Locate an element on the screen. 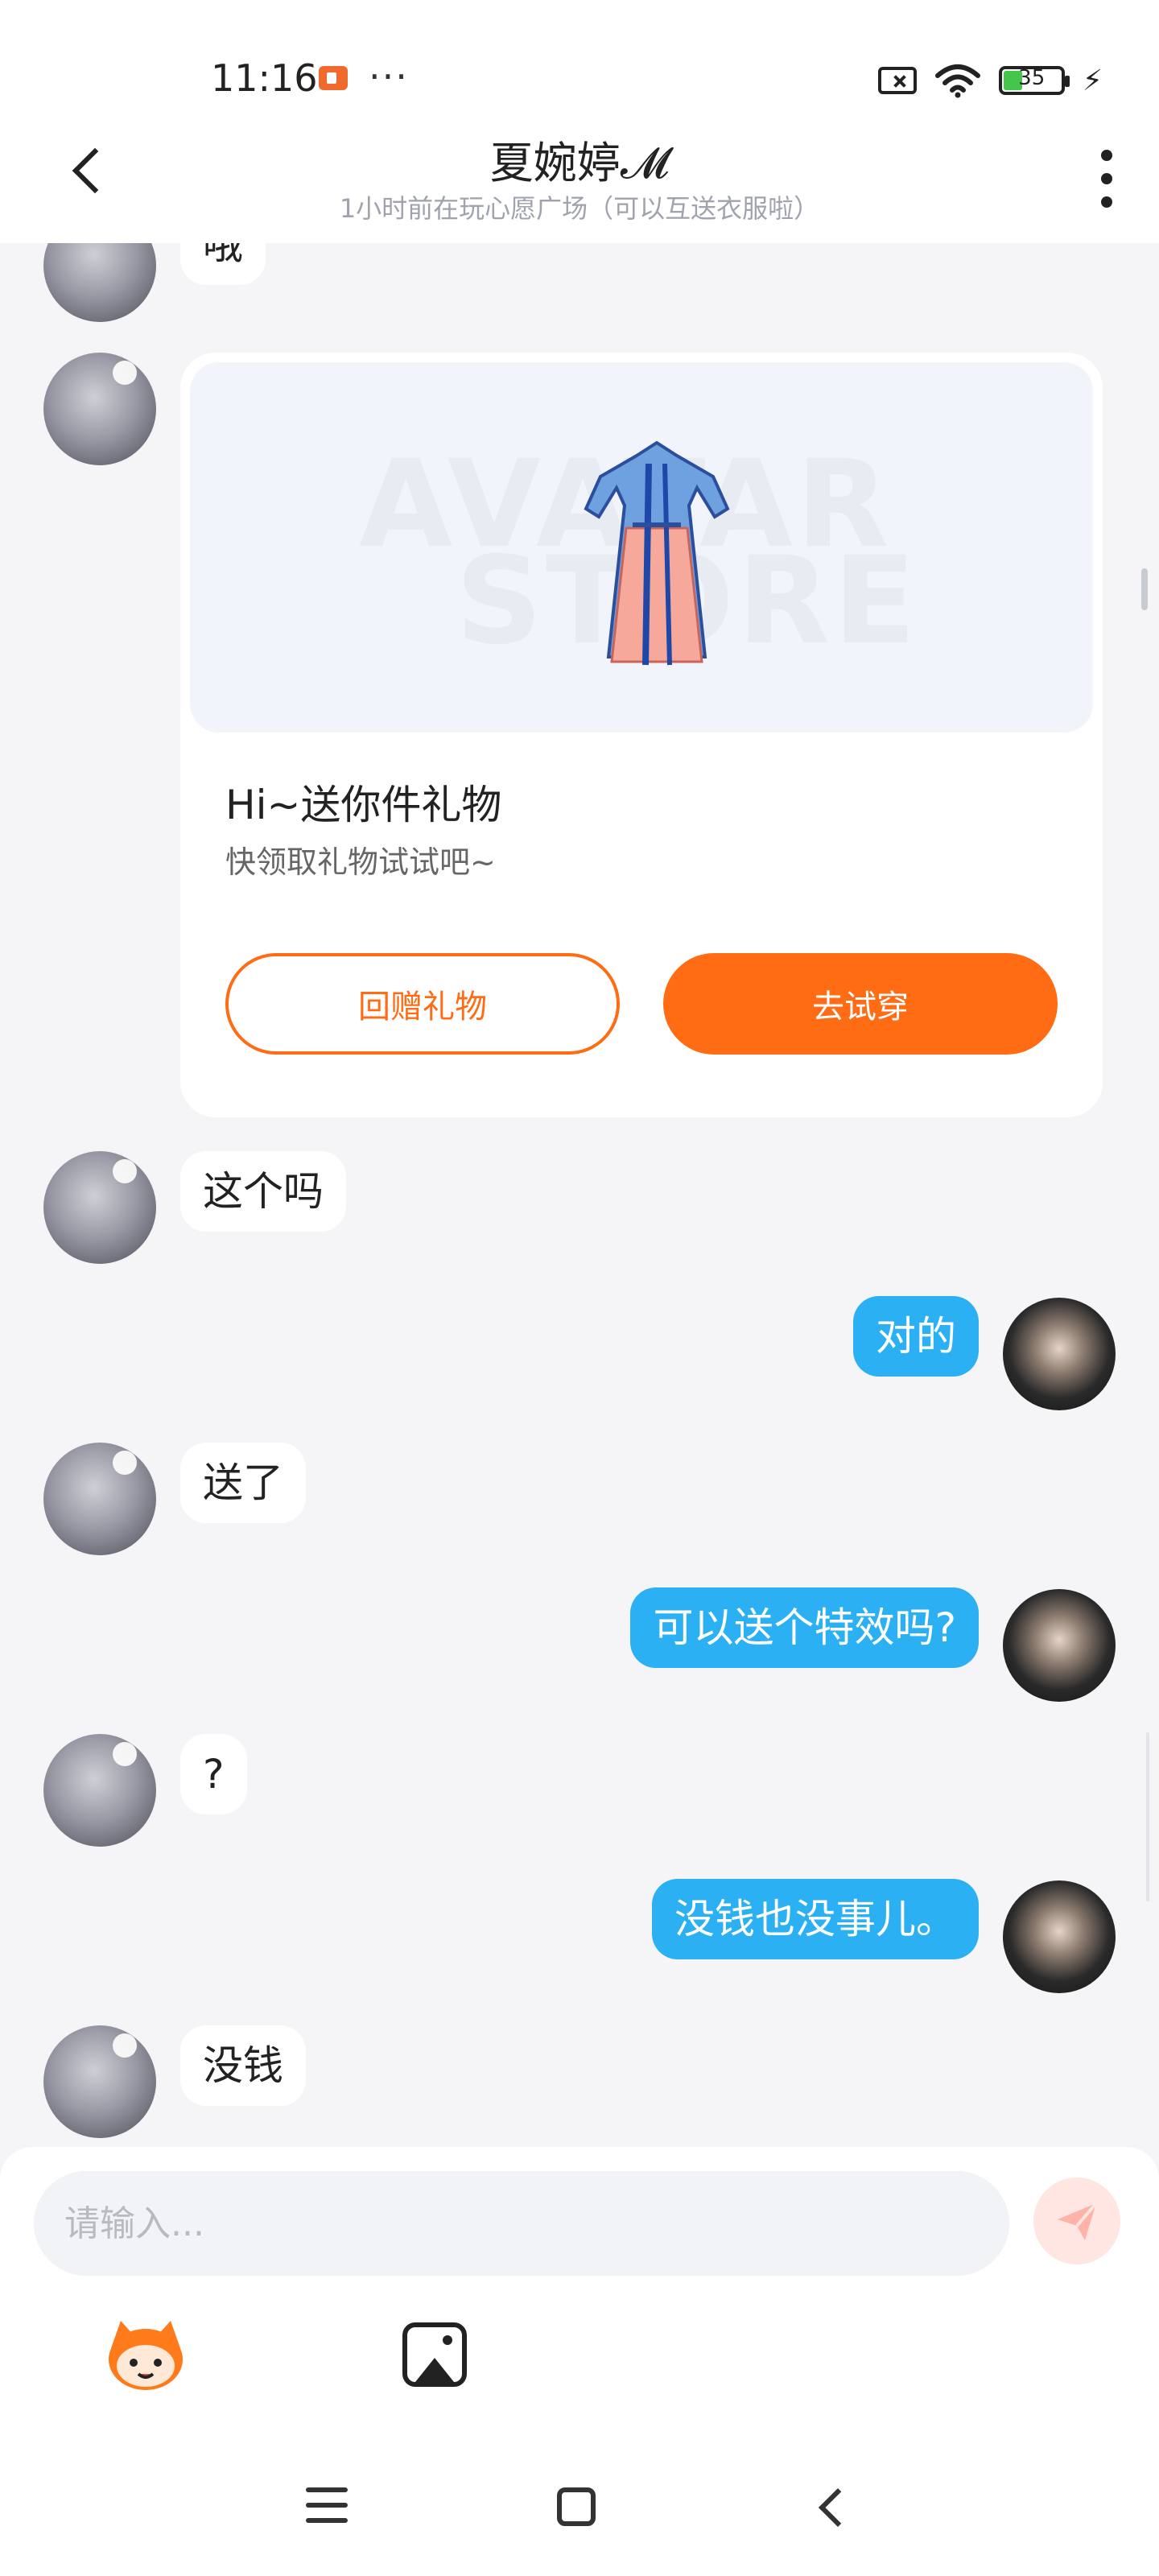 This screenshot has height=2576, width=1159. chat-subtitle: 1小时前在玩心愿广场（可以互送衣服啦） is located at coordinates (579, 208).